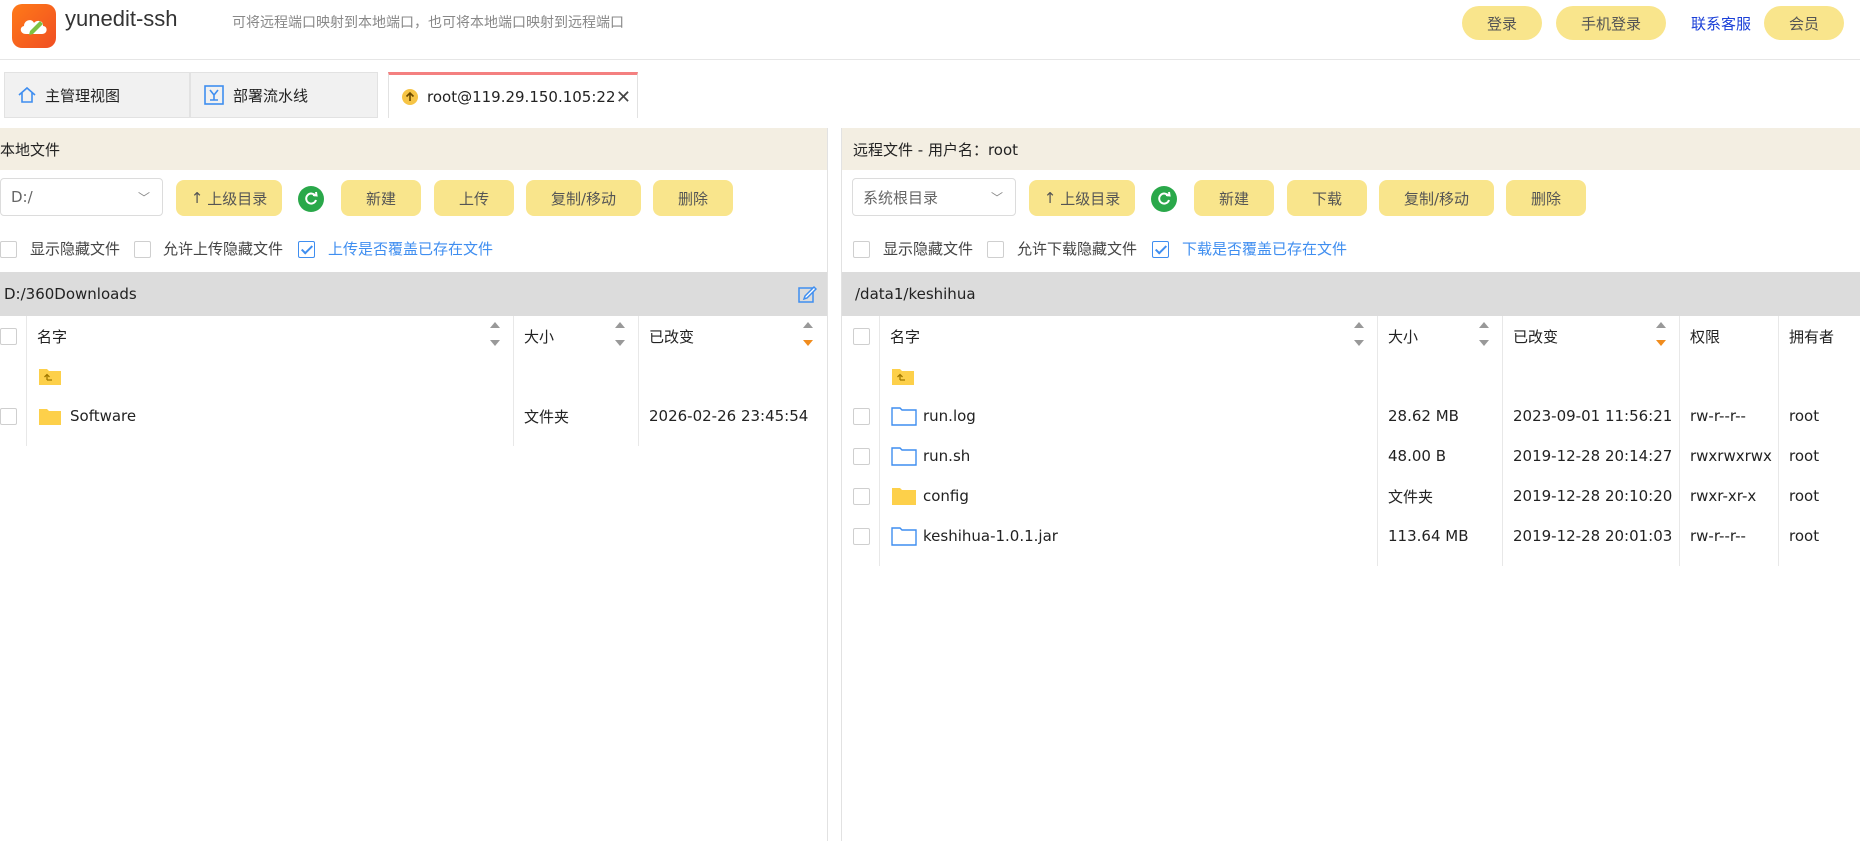  What do you see at coordinates (1723, 496) in the screenshot?
I see `file-permissions: rwxr-xr-x` at bounding box center [1723, 496].